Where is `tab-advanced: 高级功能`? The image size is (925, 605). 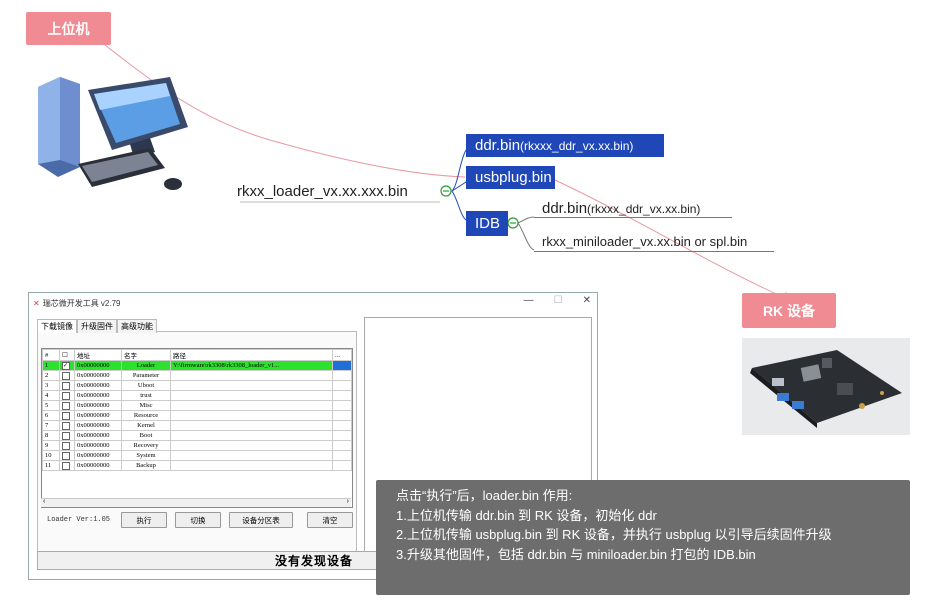 tab-advanced: 高级功能 is located at coordinates (137, 326).